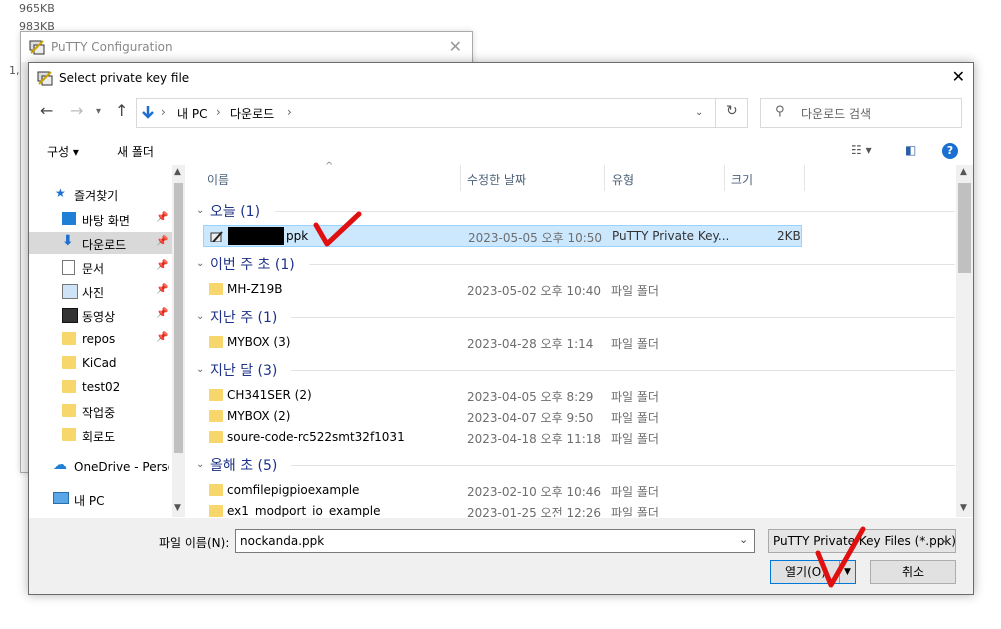 Image resolution: width=1001 pixels, height=629 pixels. Describe the element at coordinates (99, 387) in the screenshot. I see `sidebar-item-test02: test02` at that location.